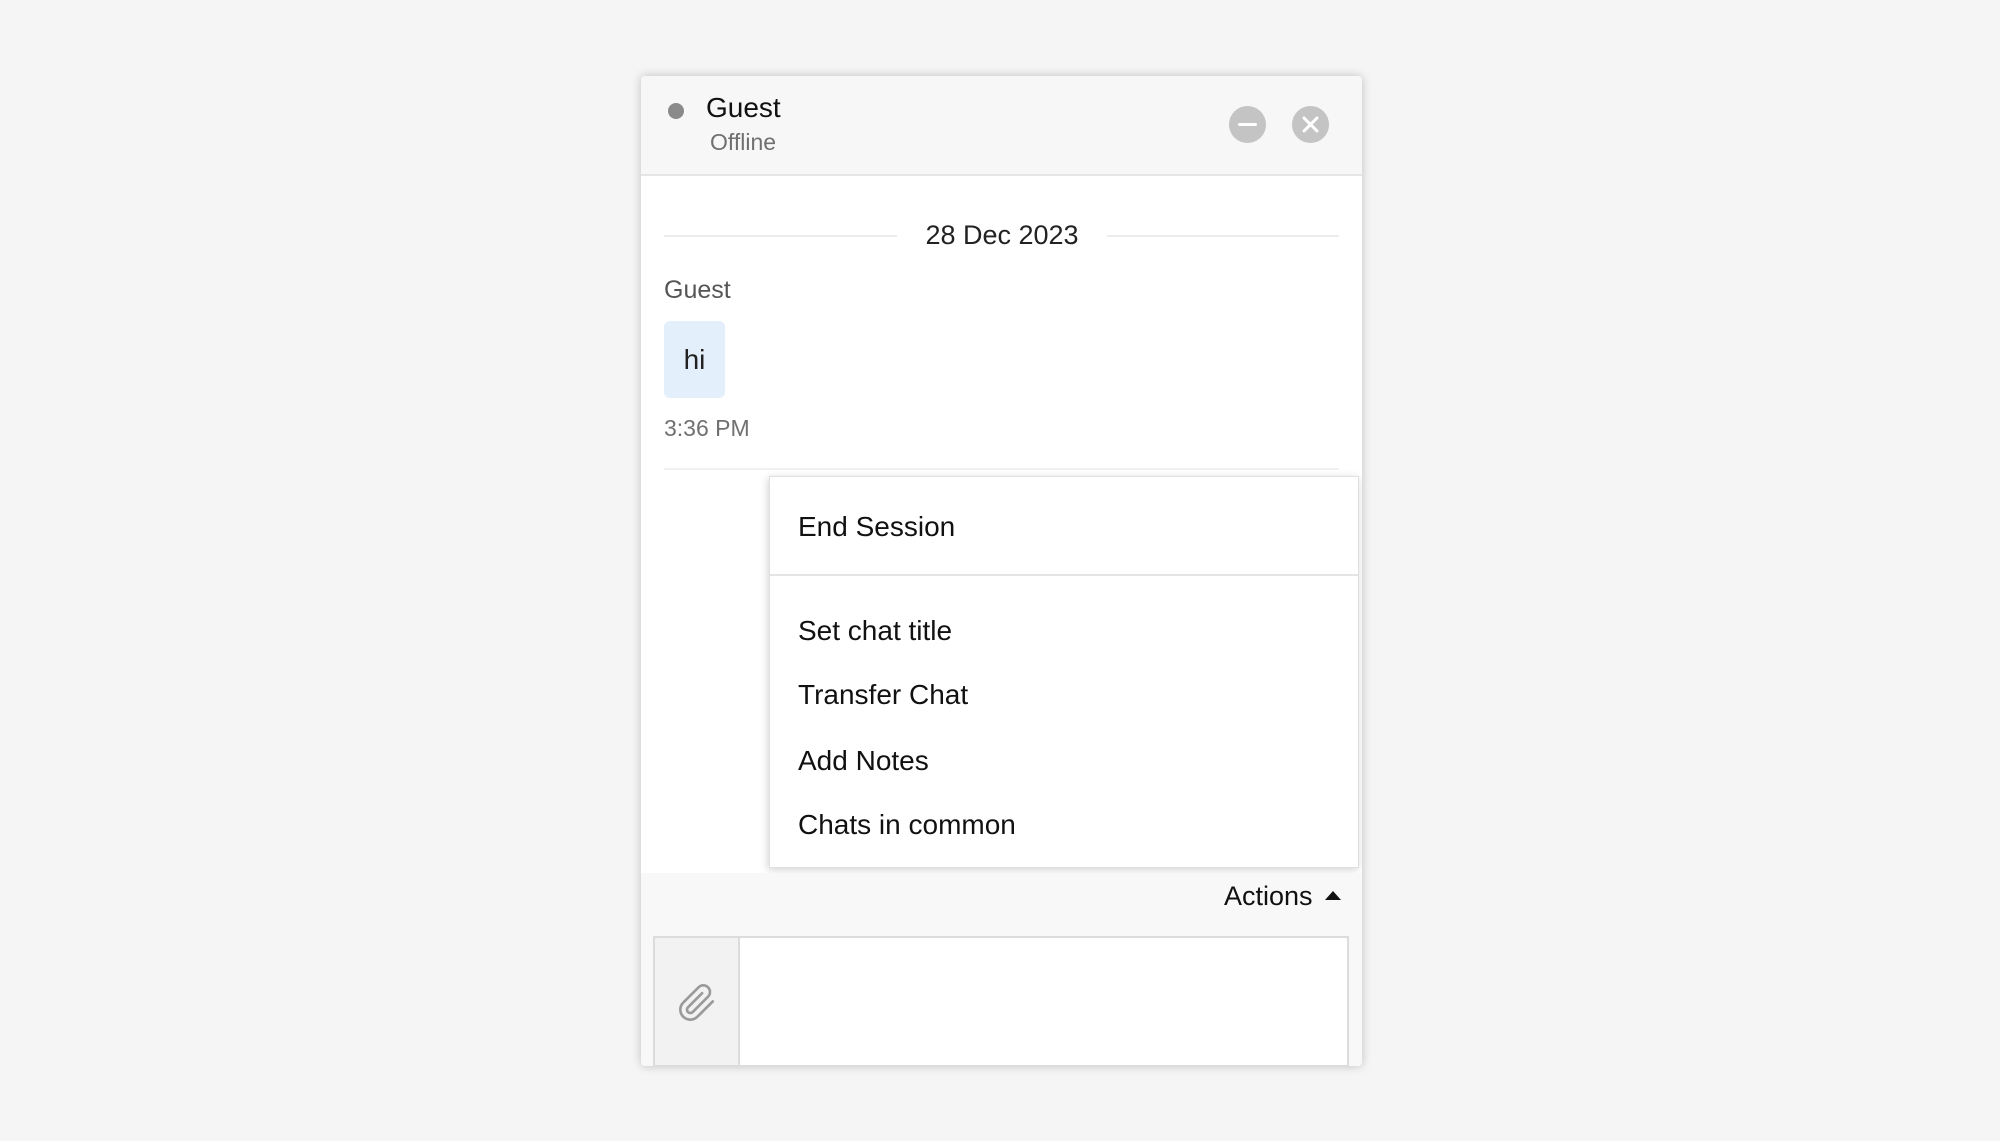 This screenshot has width=2000, height=1141. I want to click on paperclip-icon, so click(697, 1002).